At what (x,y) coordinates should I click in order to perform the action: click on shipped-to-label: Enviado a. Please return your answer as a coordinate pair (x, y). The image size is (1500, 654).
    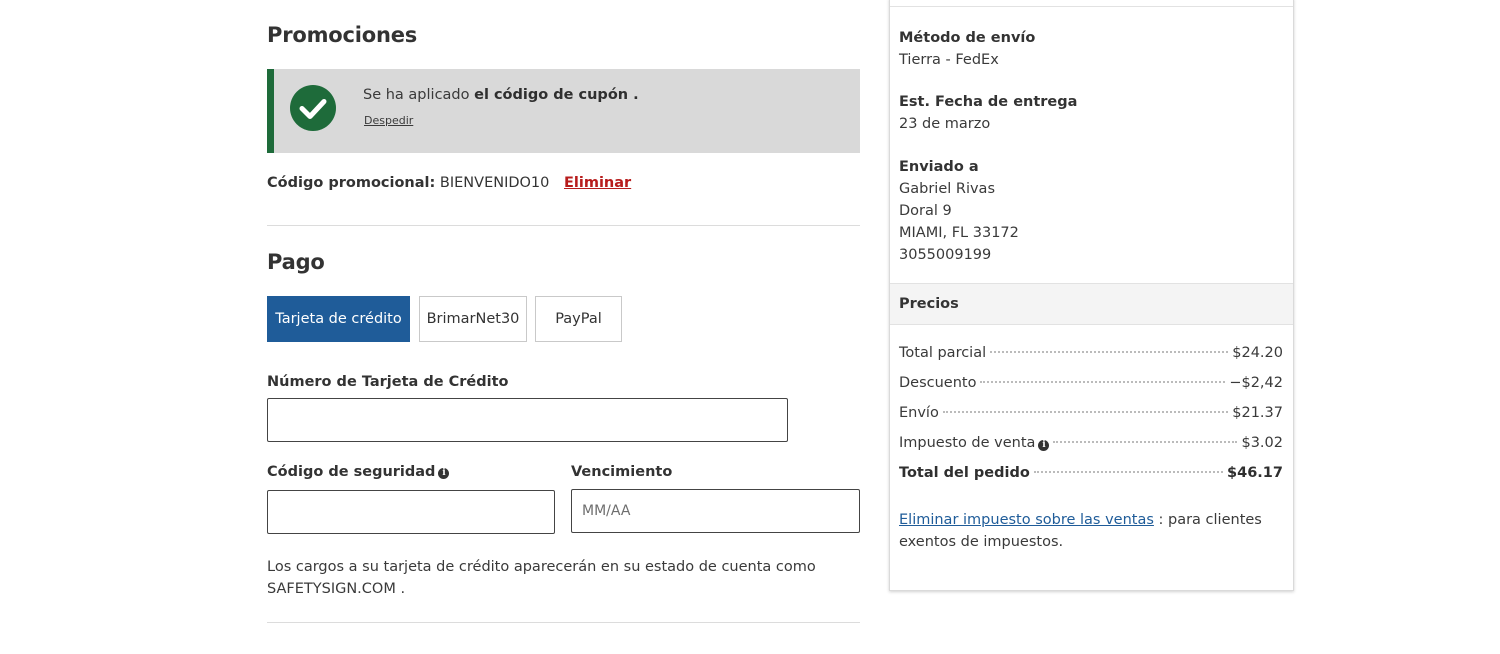
    Looking at the image, I should click on (939, 167).